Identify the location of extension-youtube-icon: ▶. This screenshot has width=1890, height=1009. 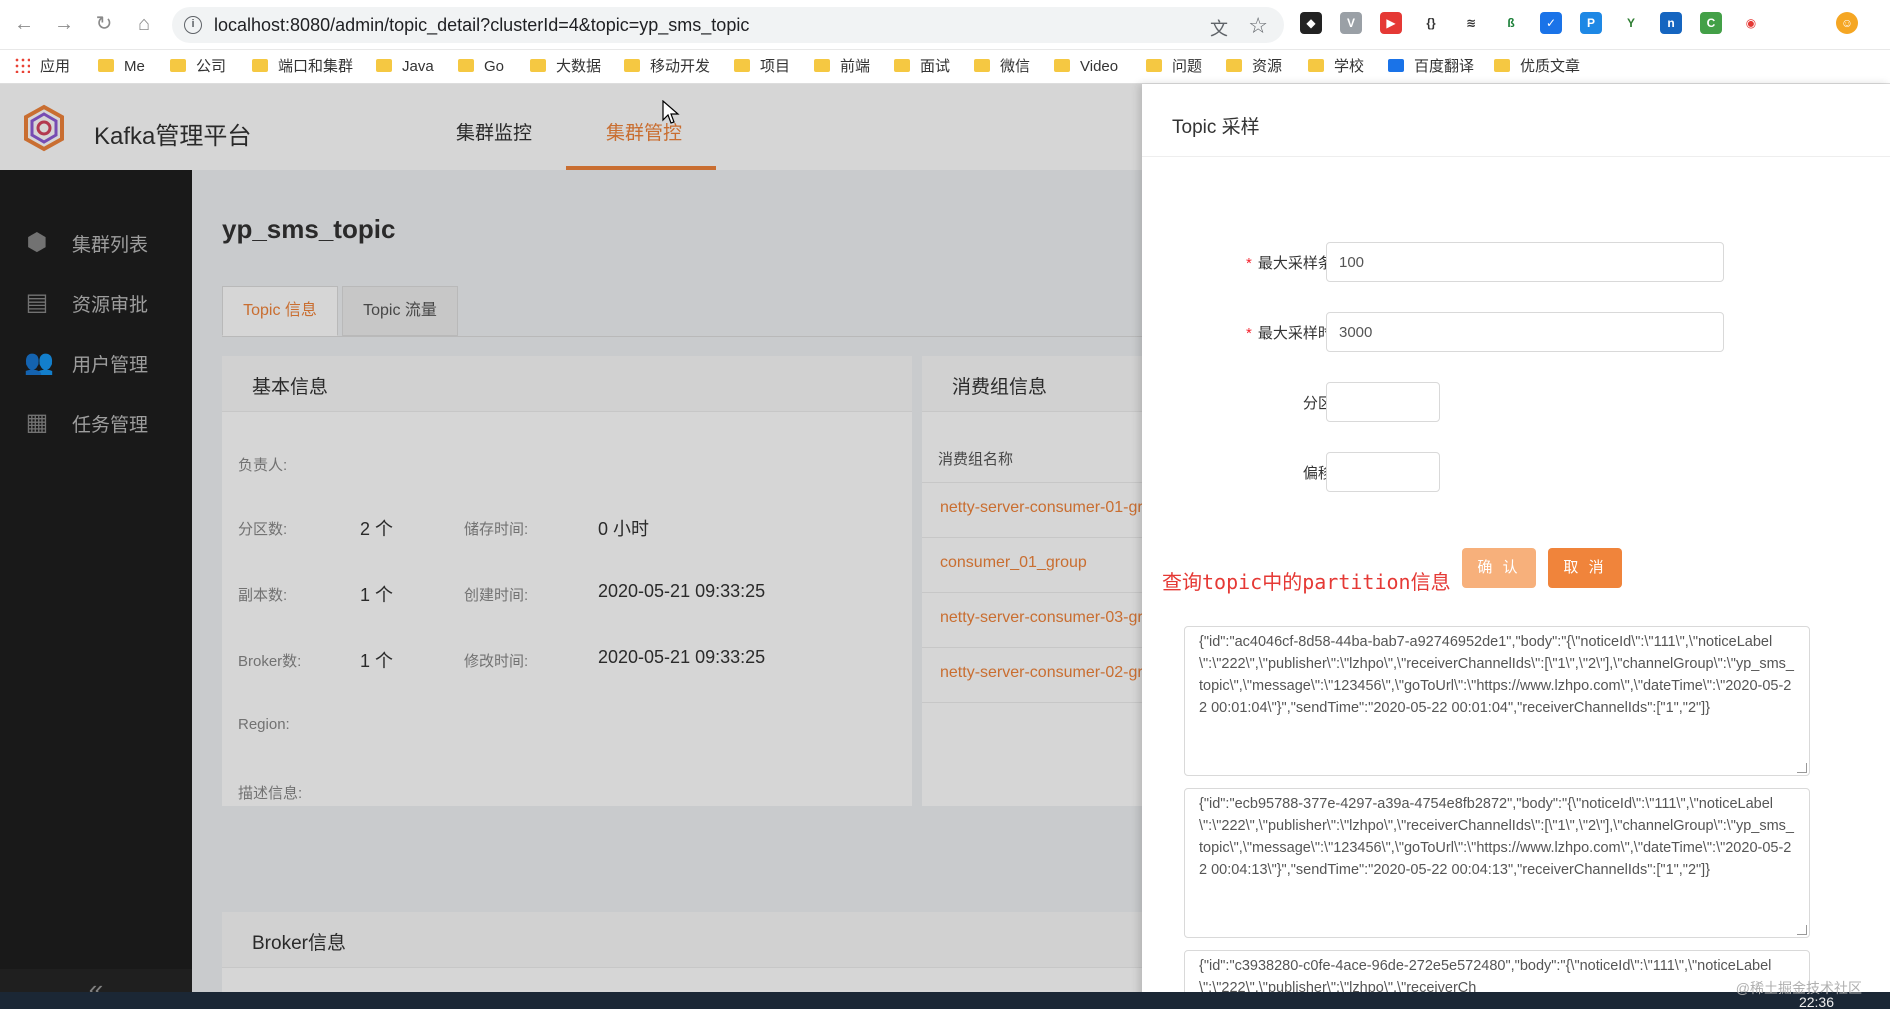
(1391, 23).